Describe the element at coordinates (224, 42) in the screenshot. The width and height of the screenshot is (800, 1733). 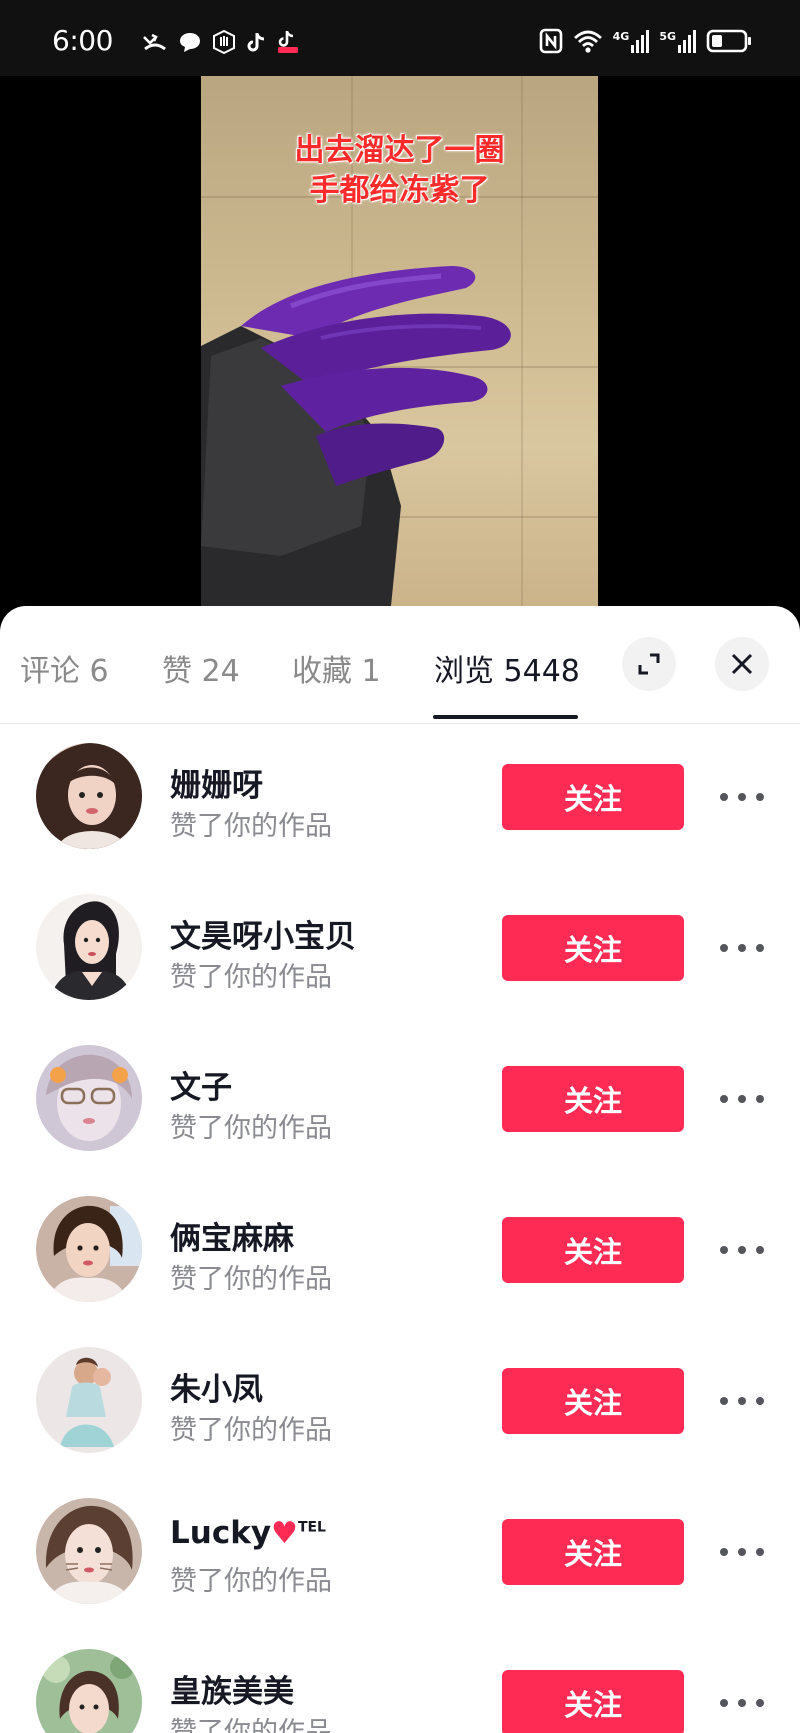
I see `hand-icon` at that location.